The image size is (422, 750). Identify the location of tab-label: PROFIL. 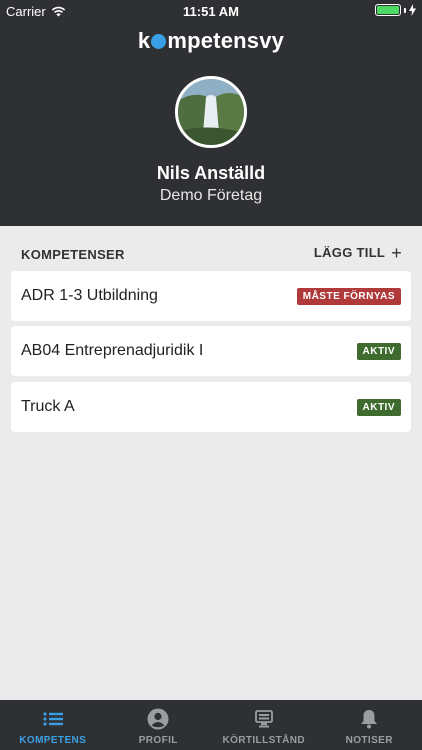
(158, 740).